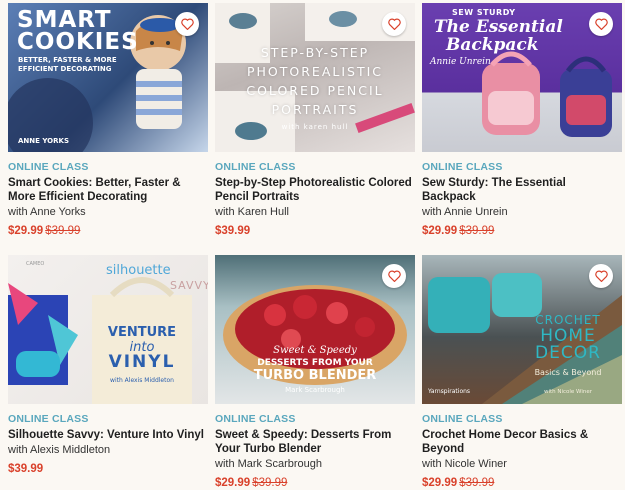 The height and width of the screenshot is (490, 625). Describe the element at coordinates (315, 350) in the screenshot. I see `thumb-kicker: Sweet & Speedy` at that location.